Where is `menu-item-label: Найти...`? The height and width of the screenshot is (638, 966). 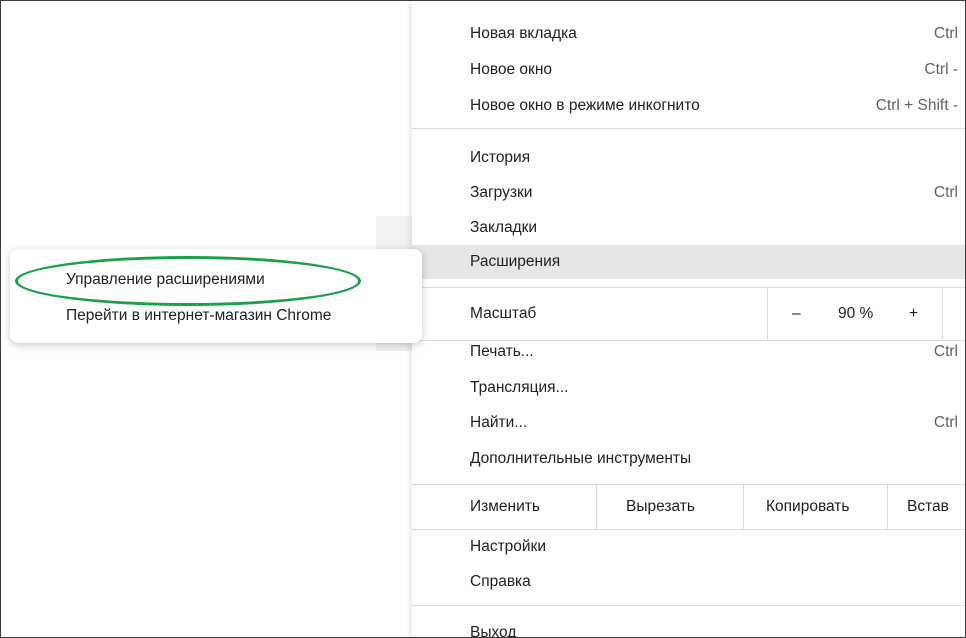
menu-item-label: Найти... is located at coordinates (499, 422).